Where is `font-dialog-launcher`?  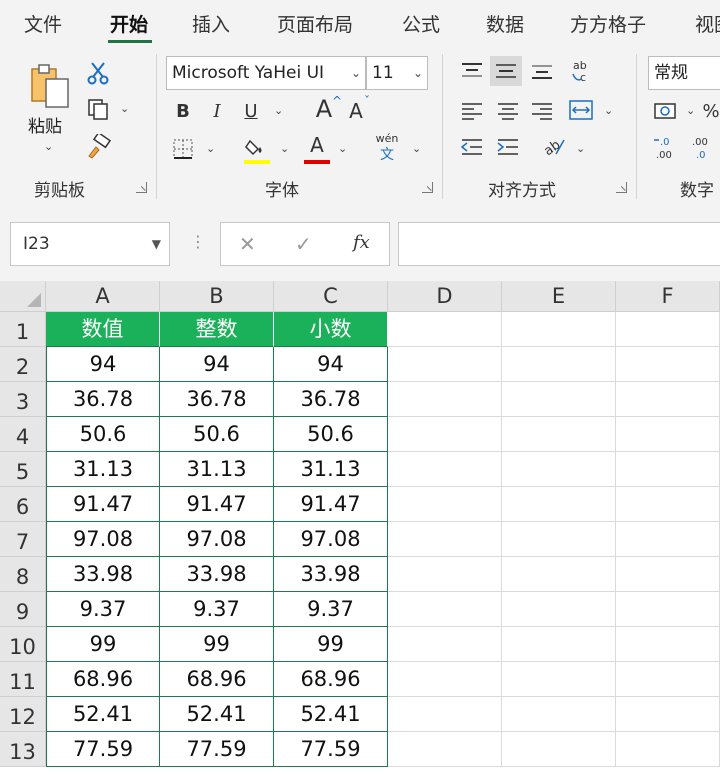 font-dialog-launcher is located at coordinates (427, 187).